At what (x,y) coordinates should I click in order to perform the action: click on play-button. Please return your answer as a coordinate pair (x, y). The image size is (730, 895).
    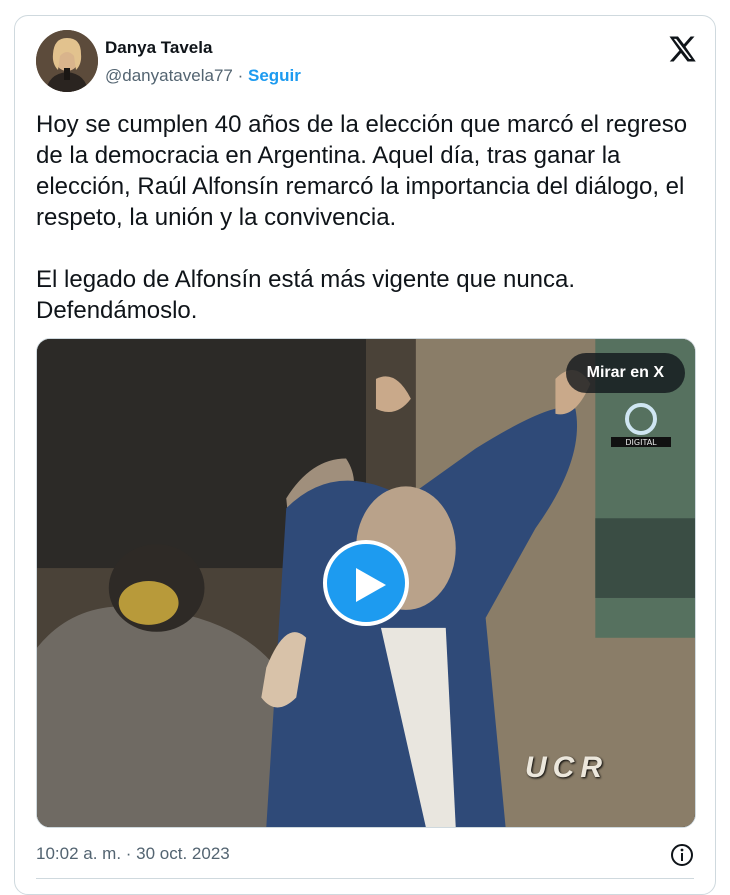
    Looking at the image, I should click on (366, 583).